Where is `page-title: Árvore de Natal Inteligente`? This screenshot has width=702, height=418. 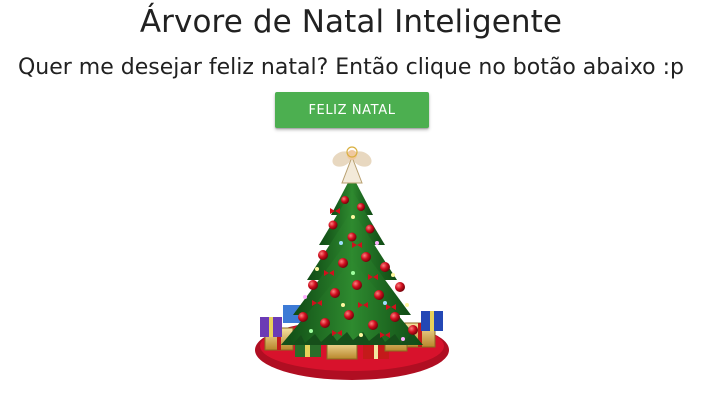 page-title: Árvore de Natal Inteligente is located at coordinates (351, 22).